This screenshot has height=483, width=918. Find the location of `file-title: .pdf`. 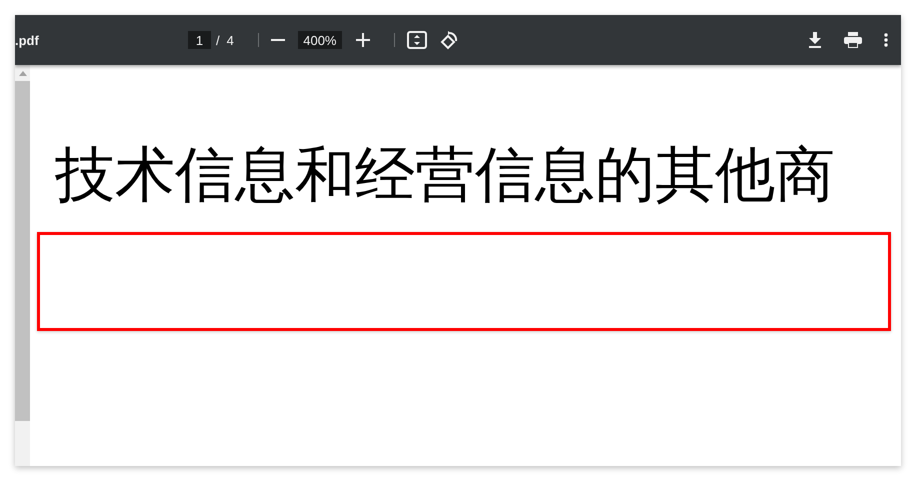

file-title: .pdf is located at coordinates (27, 40).